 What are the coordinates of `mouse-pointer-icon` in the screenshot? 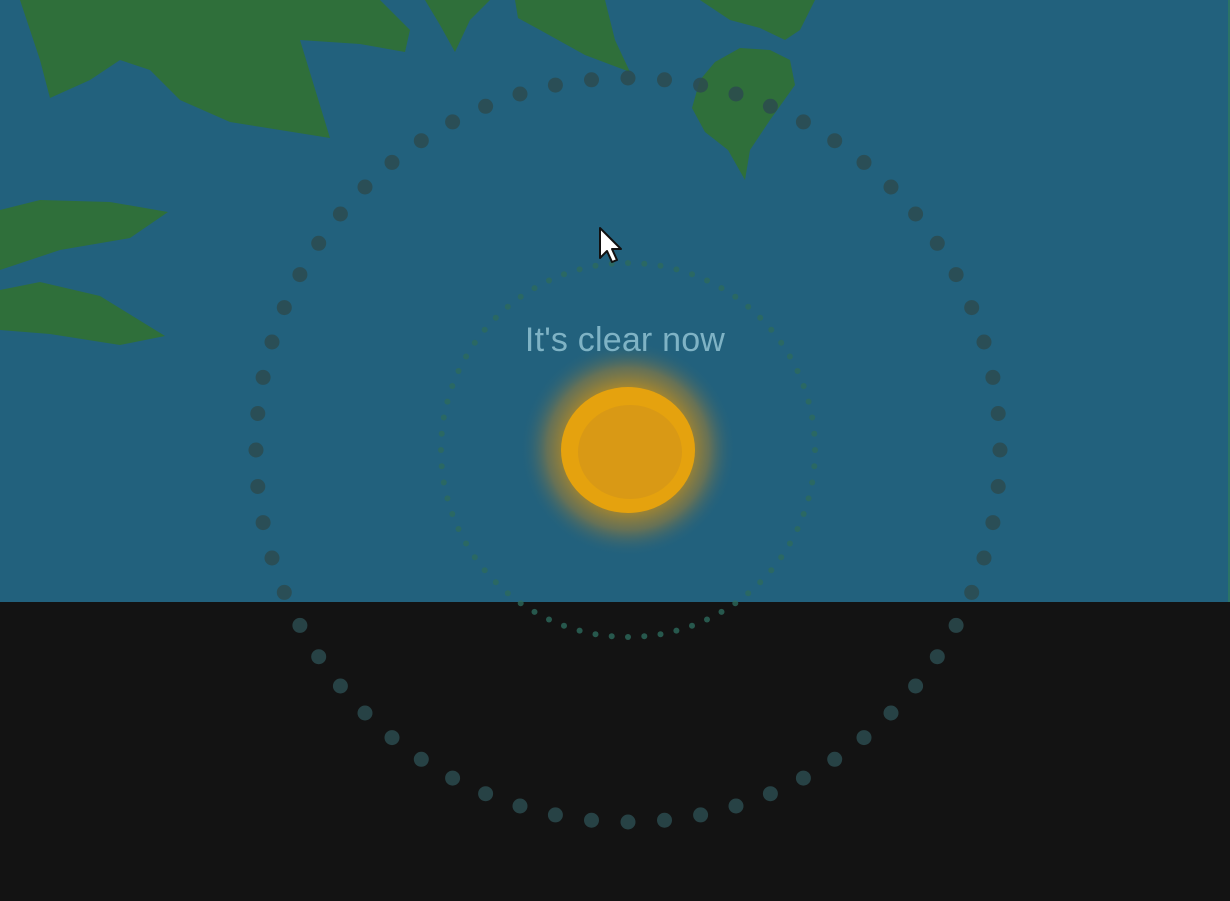 It's located at (610, 245).